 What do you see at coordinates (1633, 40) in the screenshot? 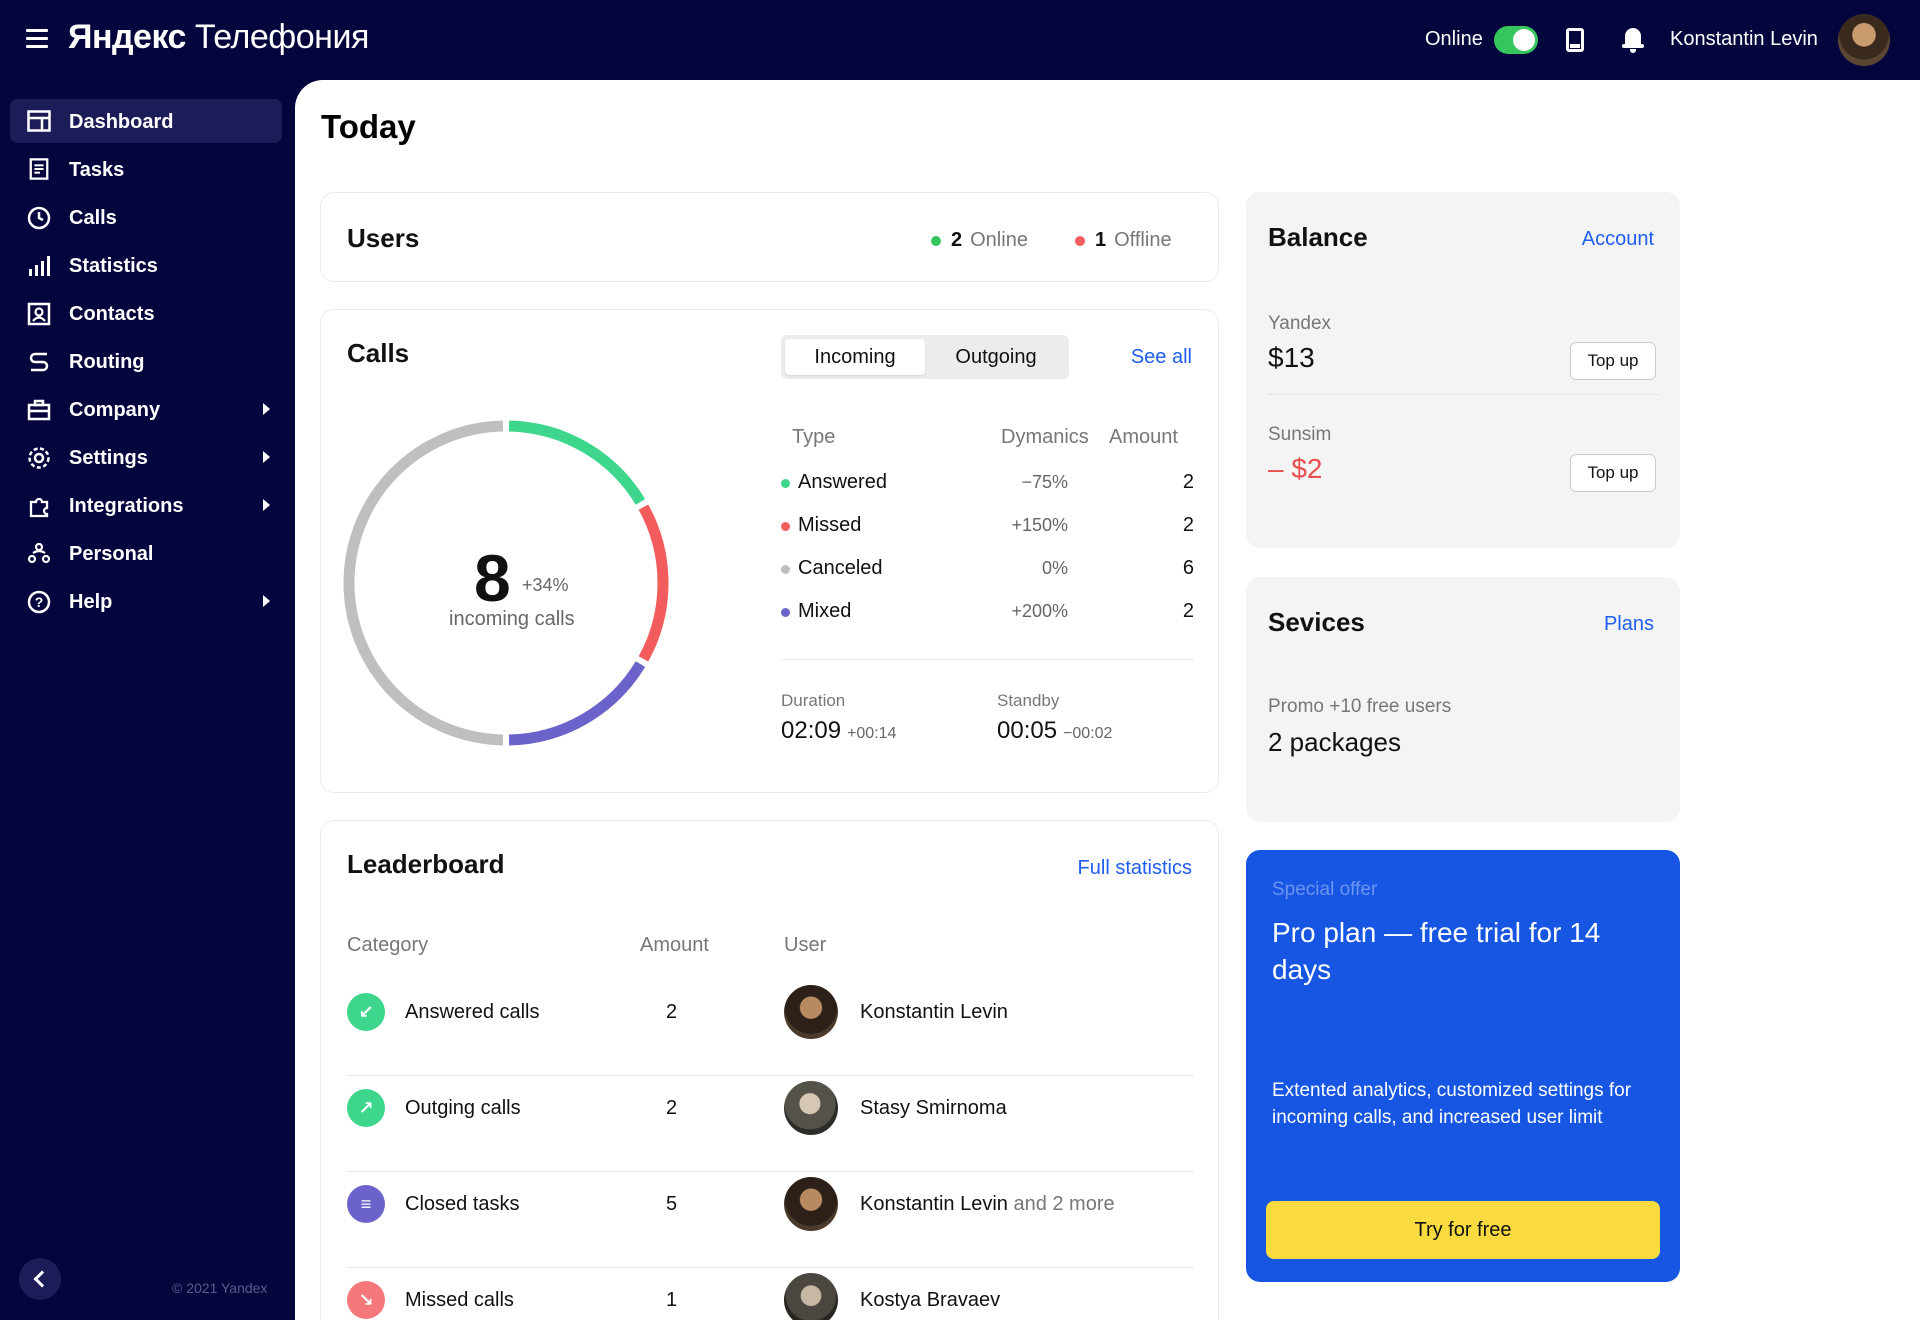
I see `bell-icon` at bounding box center [1633, 40].